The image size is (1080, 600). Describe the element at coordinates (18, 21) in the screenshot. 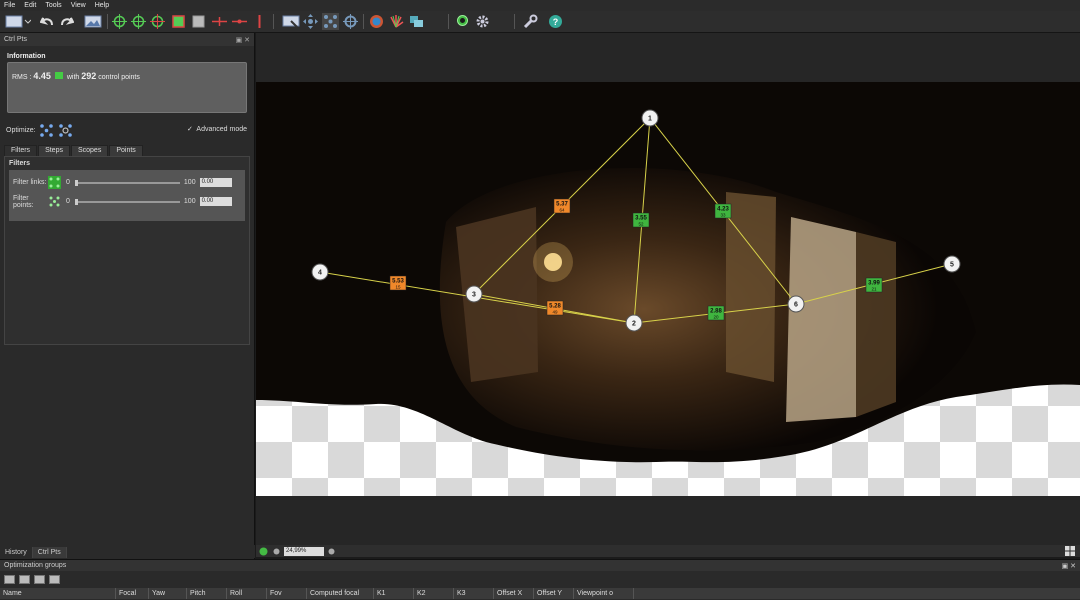

I see `projection-menu-button` at that location.